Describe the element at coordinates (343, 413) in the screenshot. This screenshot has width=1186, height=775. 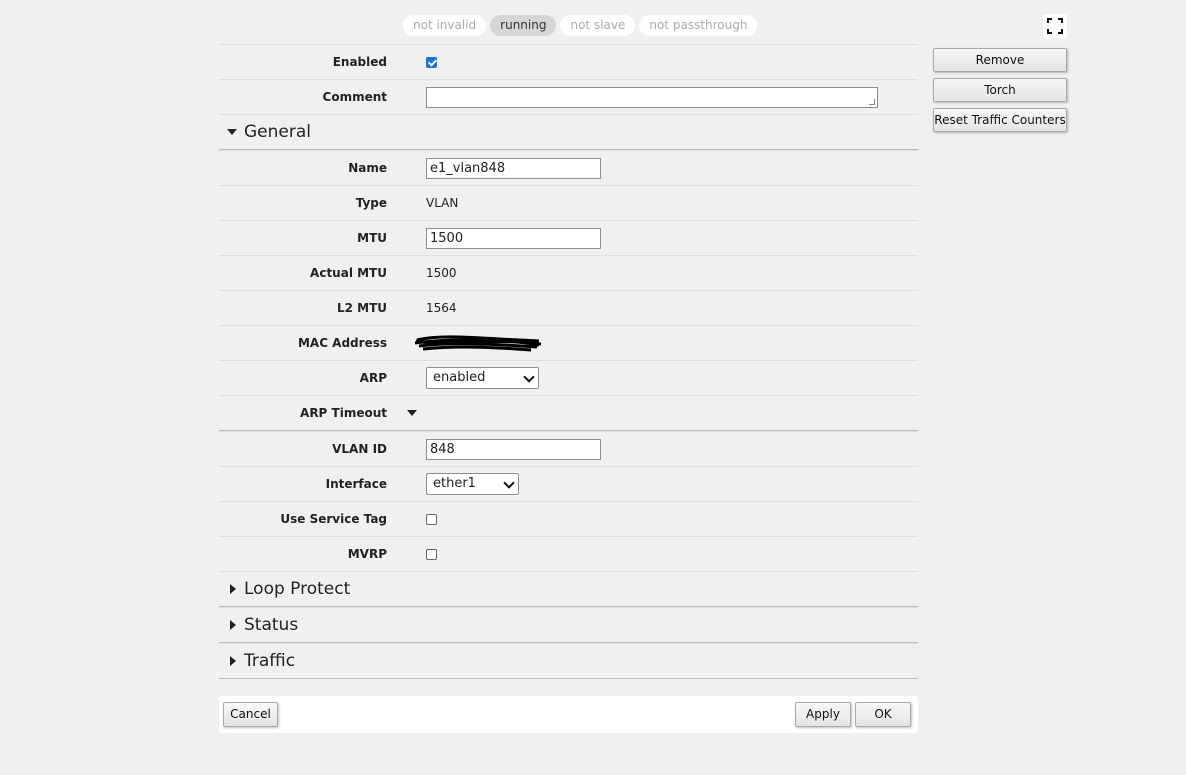
I see `arp-timeout-label: ARP Timeout` at that location.